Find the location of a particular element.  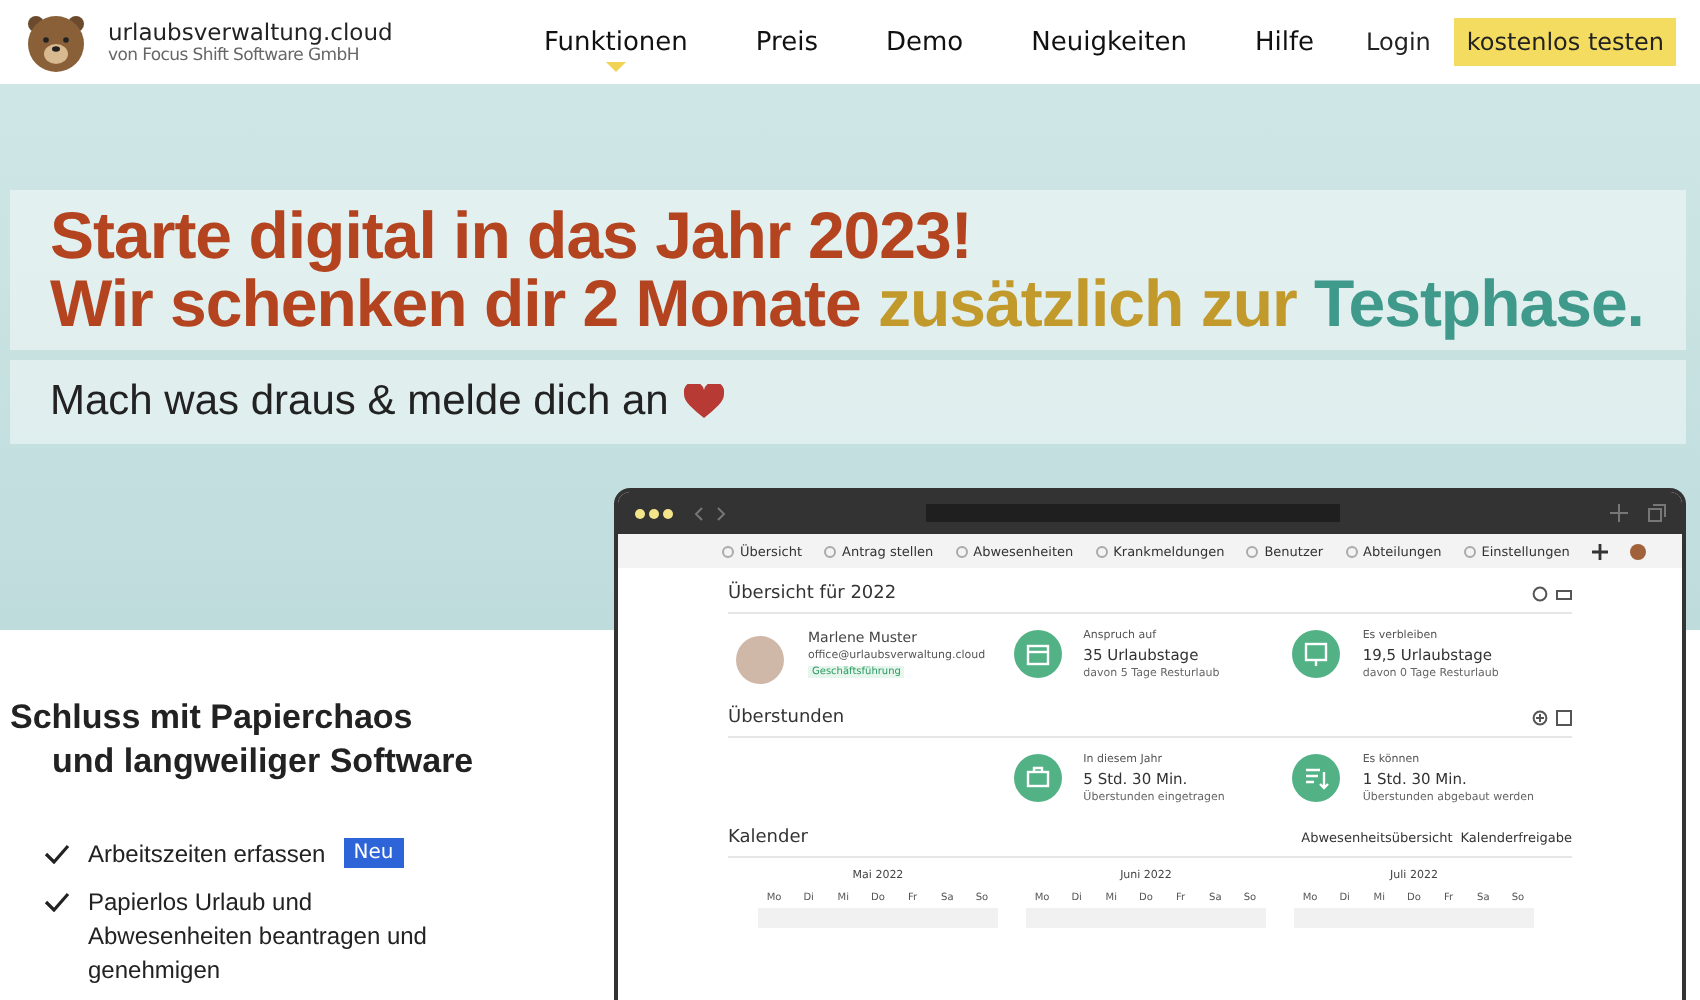

nav-link: Funktionen is located at coordinates (616, 50).